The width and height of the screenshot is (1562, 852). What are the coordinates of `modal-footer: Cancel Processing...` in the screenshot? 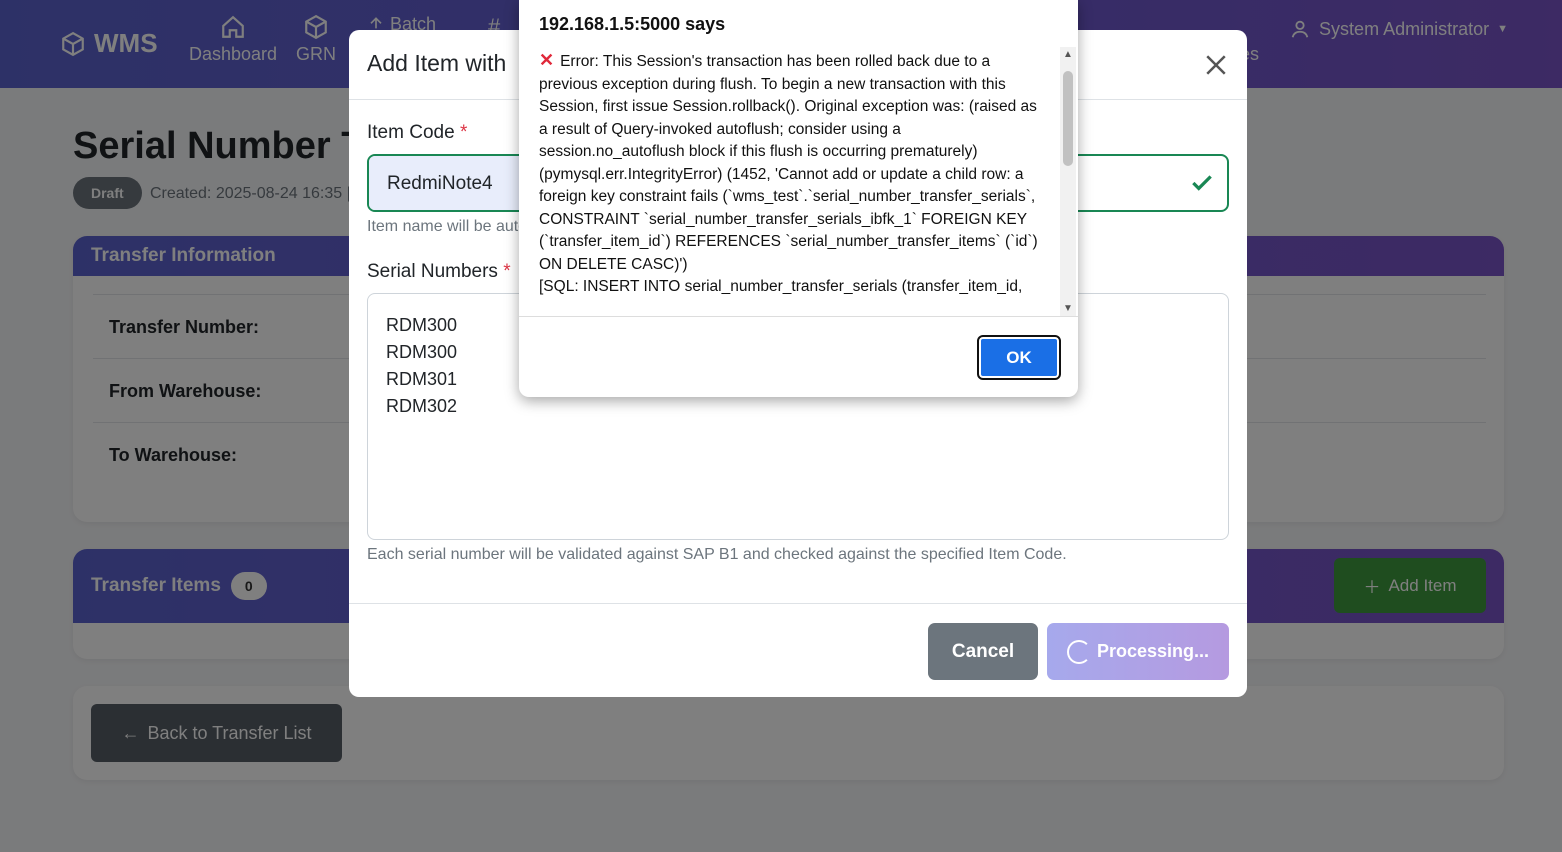 It's located at (798, 650).